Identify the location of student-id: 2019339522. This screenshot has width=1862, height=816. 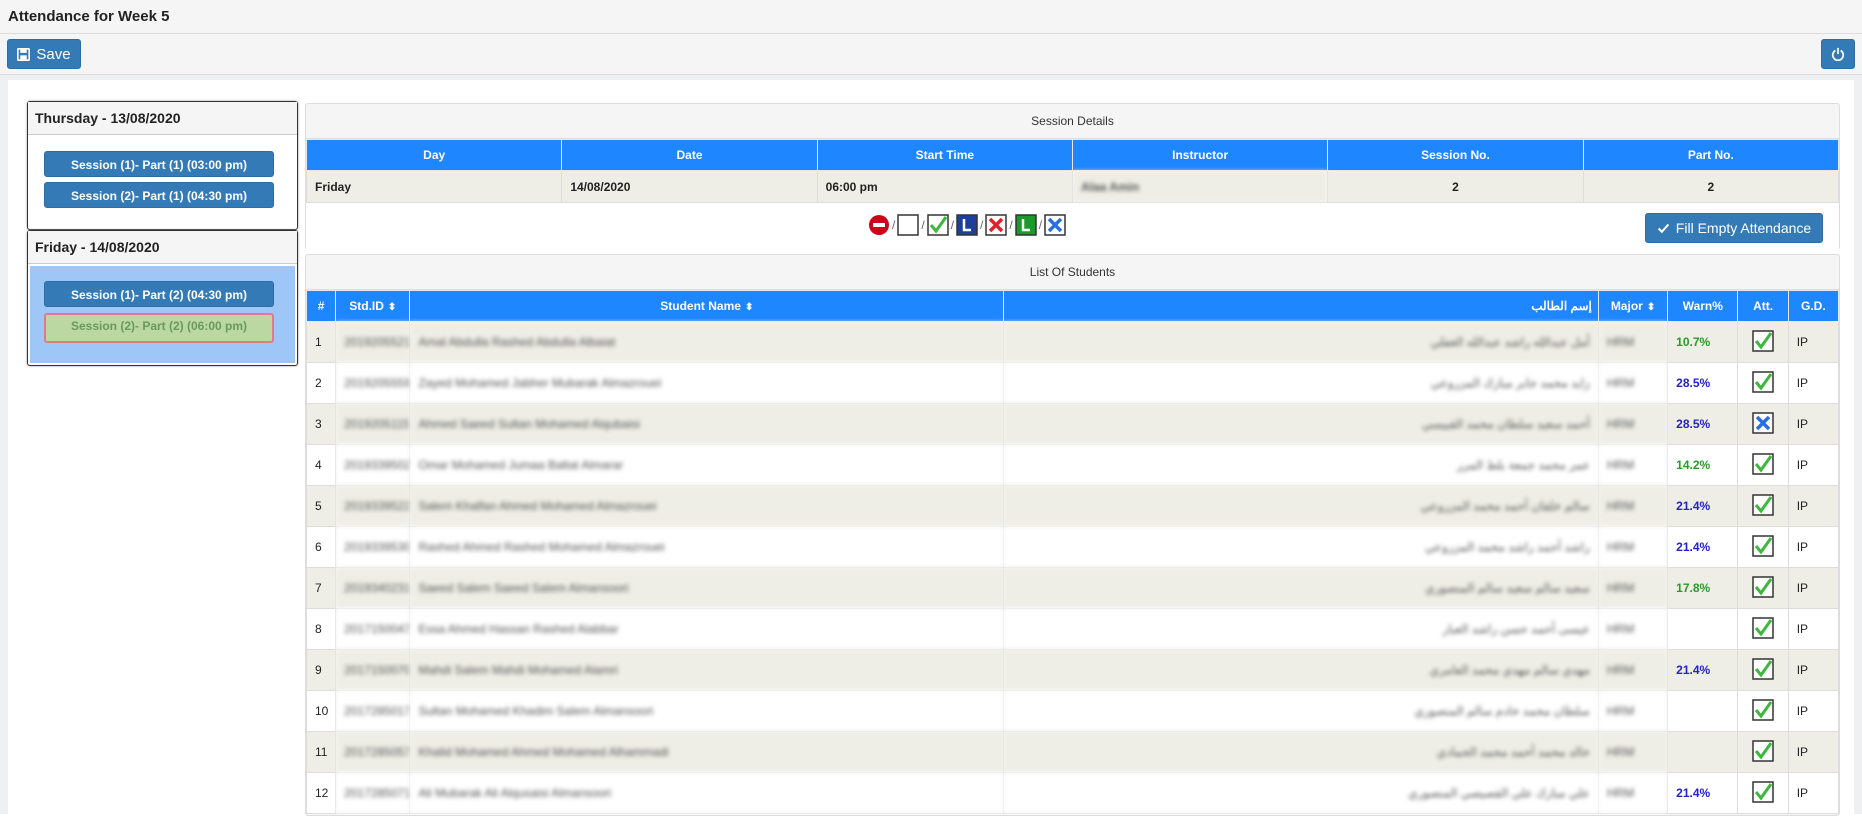
(373, 506).